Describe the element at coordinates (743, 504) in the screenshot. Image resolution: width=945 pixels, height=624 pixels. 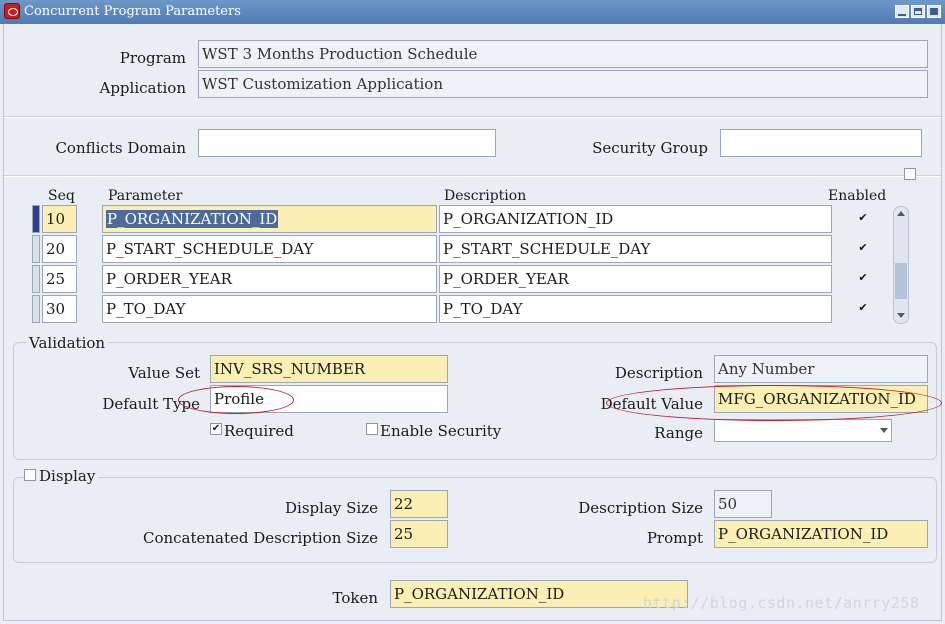
I see `description-size-field: 50` at that location.